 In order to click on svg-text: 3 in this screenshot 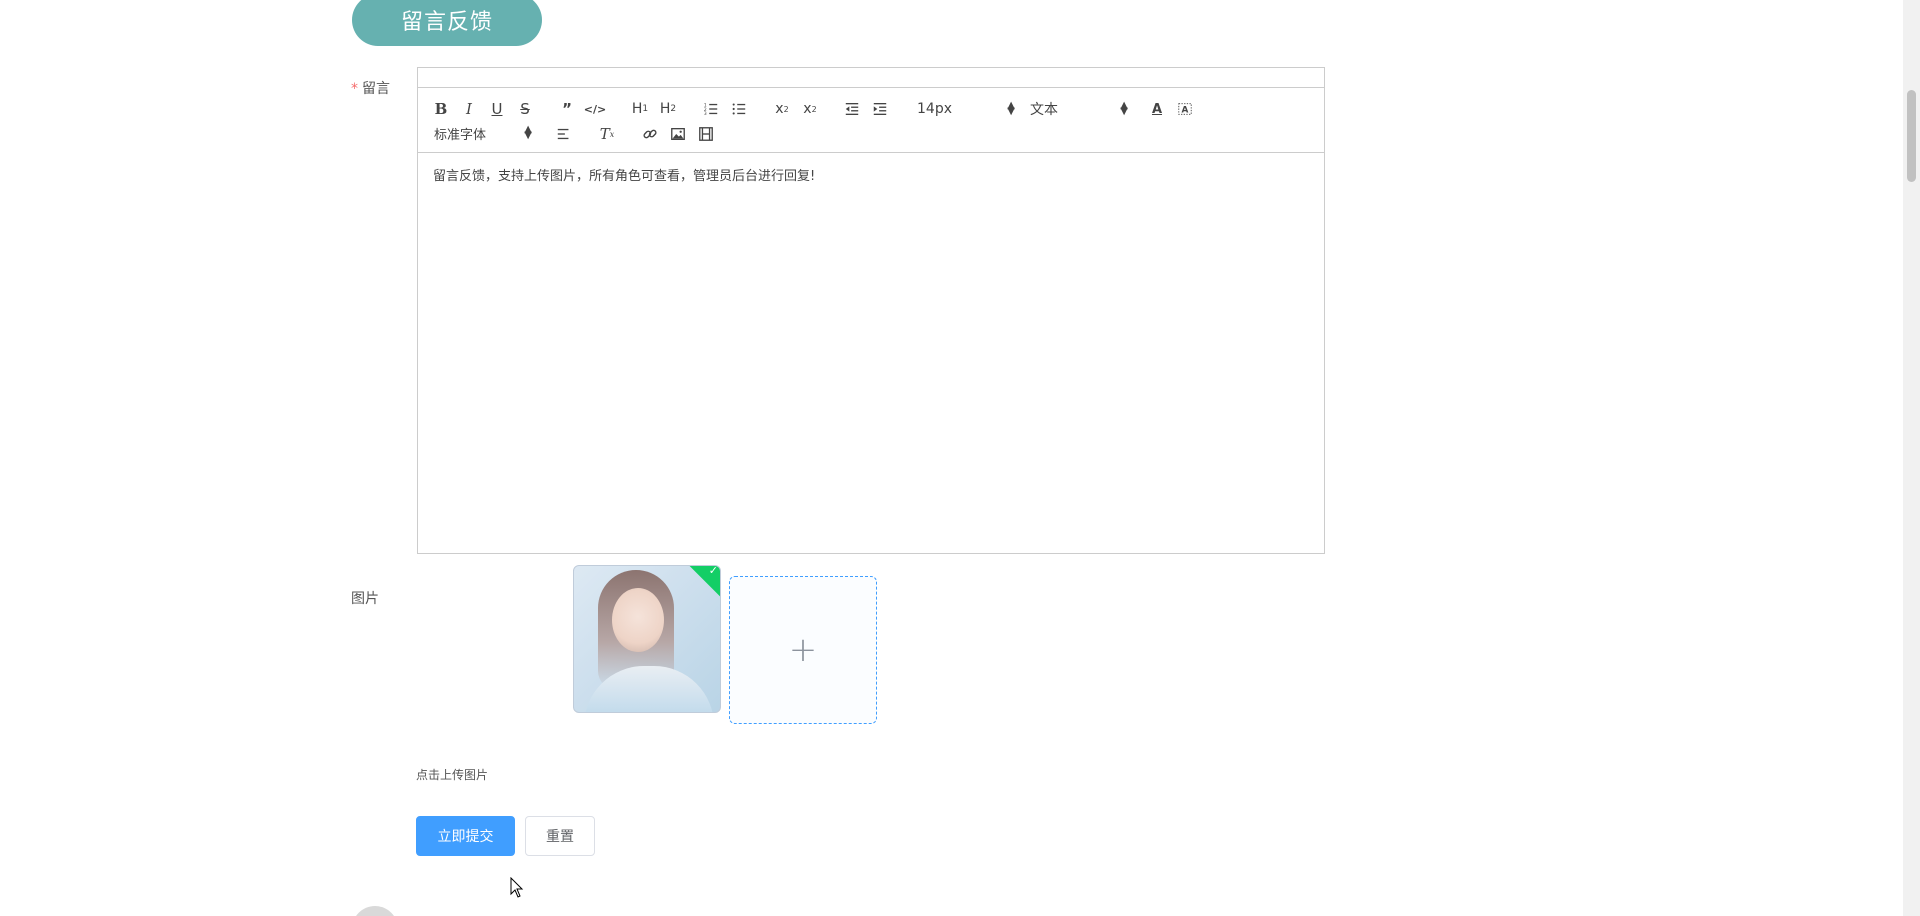, I will do `click(705, 114)`.